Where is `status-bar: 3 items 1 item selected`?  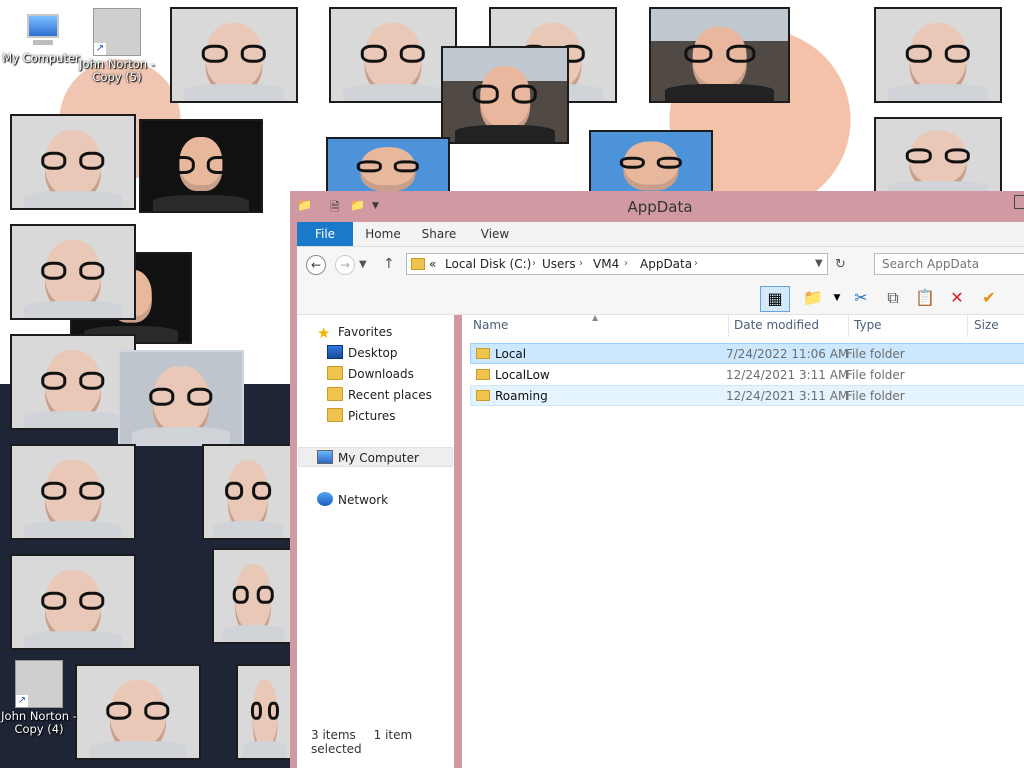
status-bar: 3 items 1 item selected is located at coordinates (382, 742).